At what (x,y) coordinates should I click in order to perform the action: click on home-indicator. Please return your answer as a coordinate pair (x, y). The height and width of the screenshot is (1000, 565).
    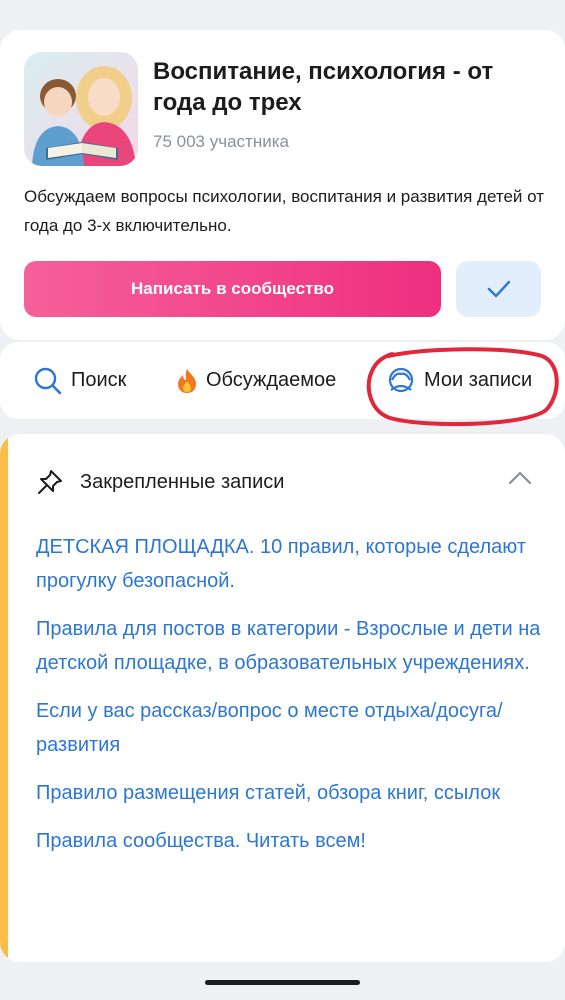
    Looking at the image, I should click on (282, 982).